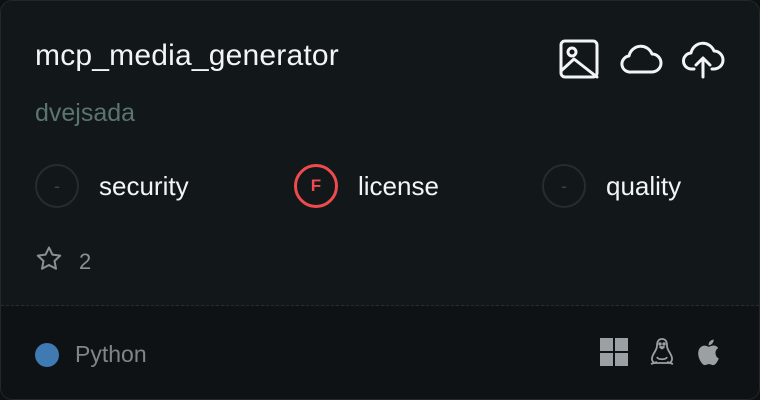 Image resolution: width=760 pixels, height=400 pixels. I want to click on score-security: - security, so click(112, 186).